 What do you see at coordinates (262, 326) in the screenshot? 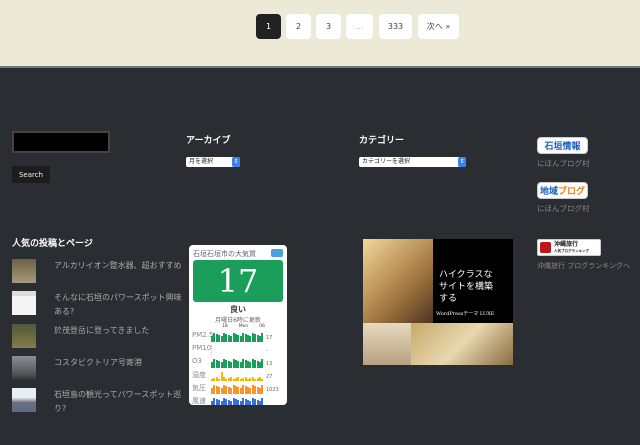
I see `axis-tick: 06` at bounding box center [262, 326].